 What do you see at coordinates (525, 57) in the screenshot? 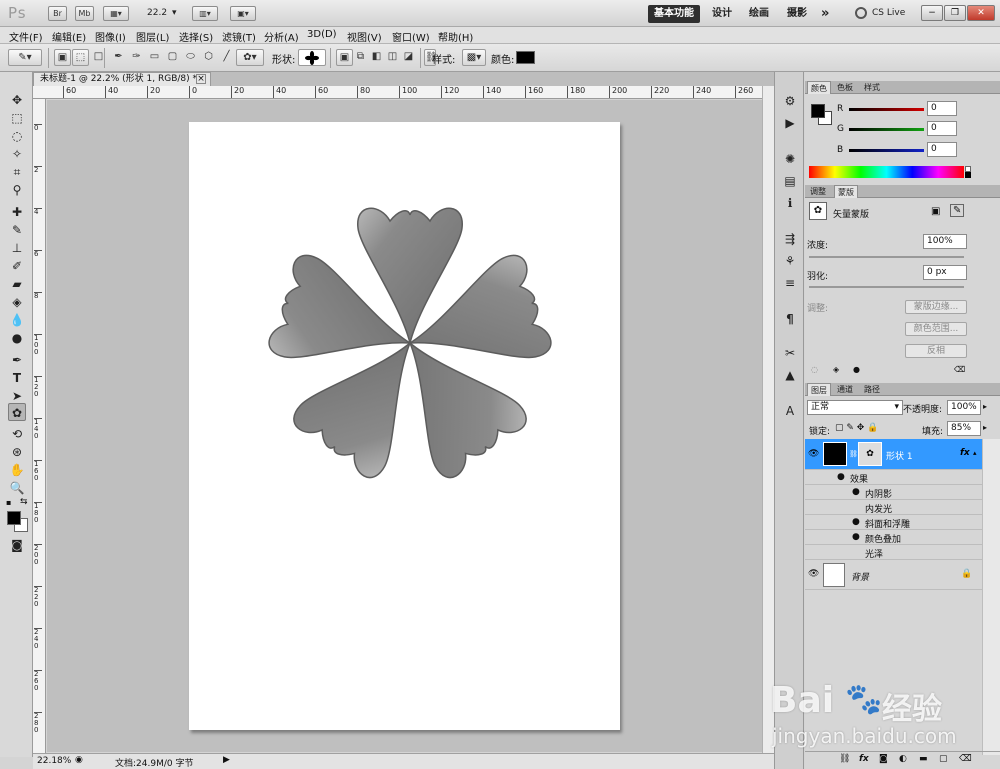
I see `shape-color-swatch` at bounding box center [525, 57].